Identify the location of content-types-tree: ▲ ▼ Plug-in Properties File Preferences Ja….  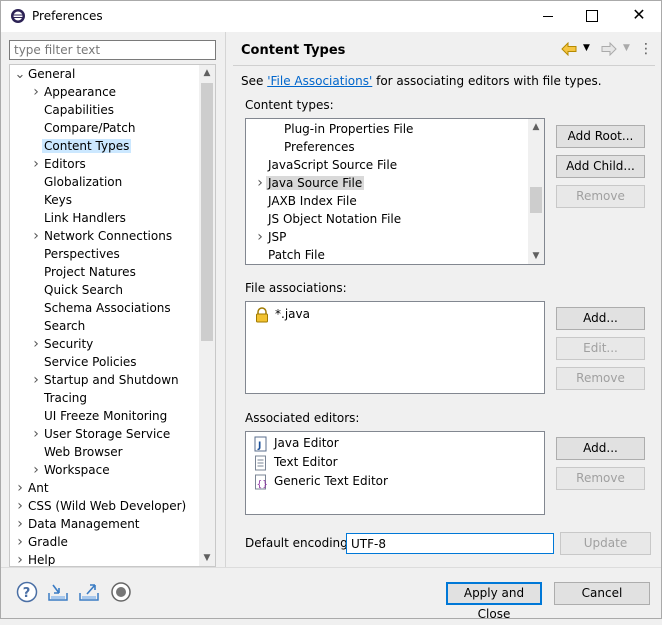
(395, 191).